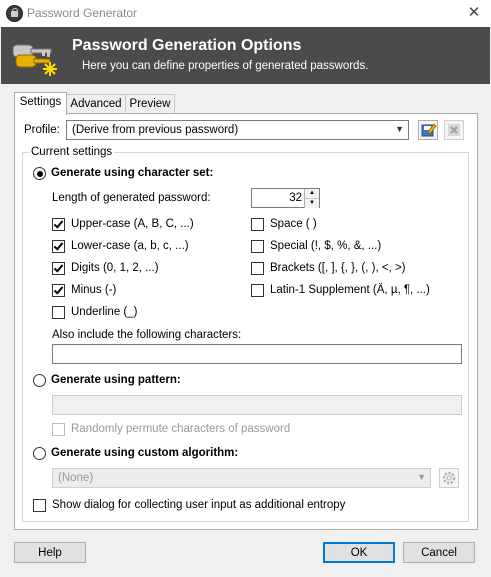  Describe the element at coordinates (116, 380) in the screenshot. I see `pattern-radio-label: Generate using pattern:` at that location.